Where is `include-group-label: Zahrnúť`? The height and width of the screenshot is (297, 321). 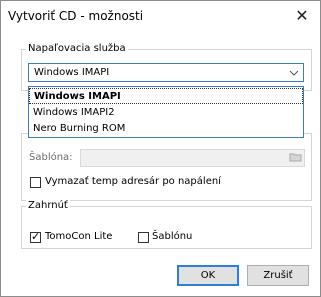 include-group-label: Zahrnúť is located at coordinates (48, 205).